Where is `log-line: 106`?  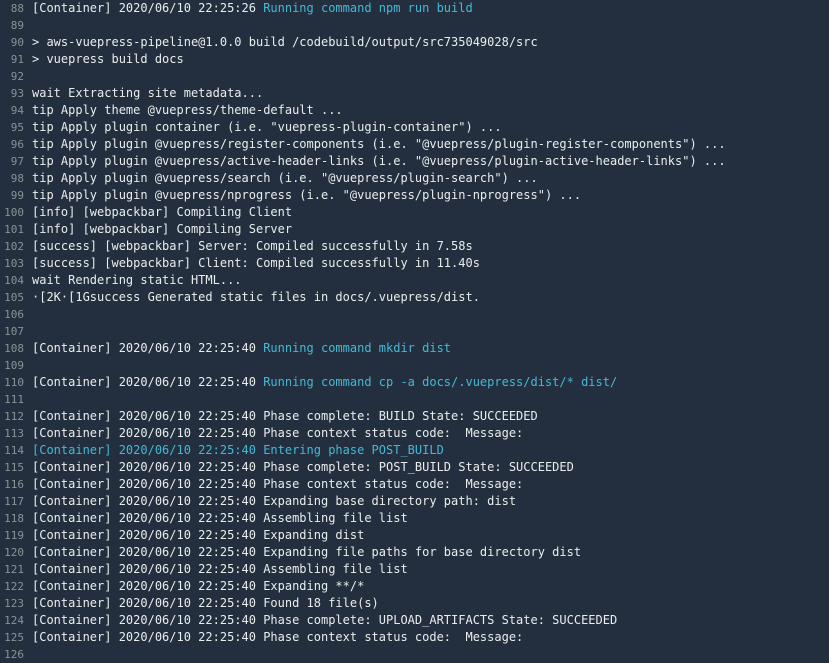 log-line: 106 is located at coordinates (414, 314).